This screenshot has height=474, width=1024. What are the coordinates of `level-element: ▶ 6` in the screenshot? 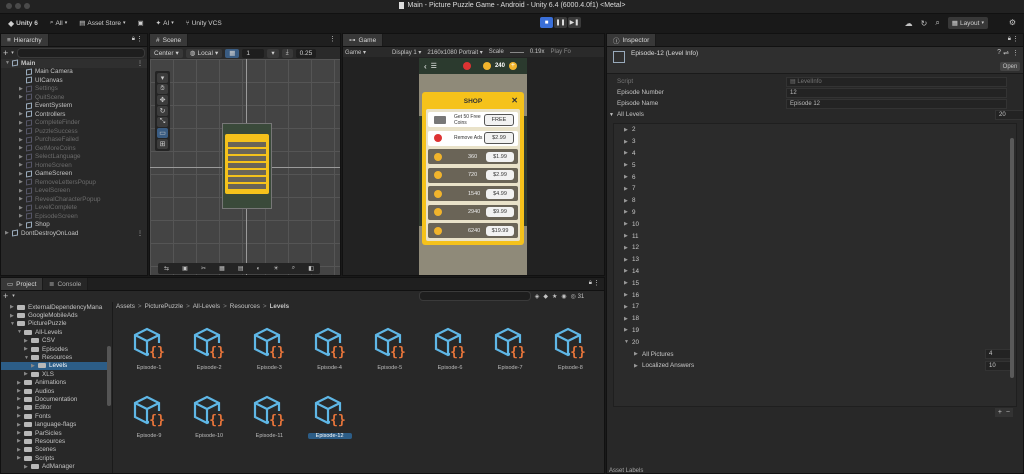 It's located at (814, 177).